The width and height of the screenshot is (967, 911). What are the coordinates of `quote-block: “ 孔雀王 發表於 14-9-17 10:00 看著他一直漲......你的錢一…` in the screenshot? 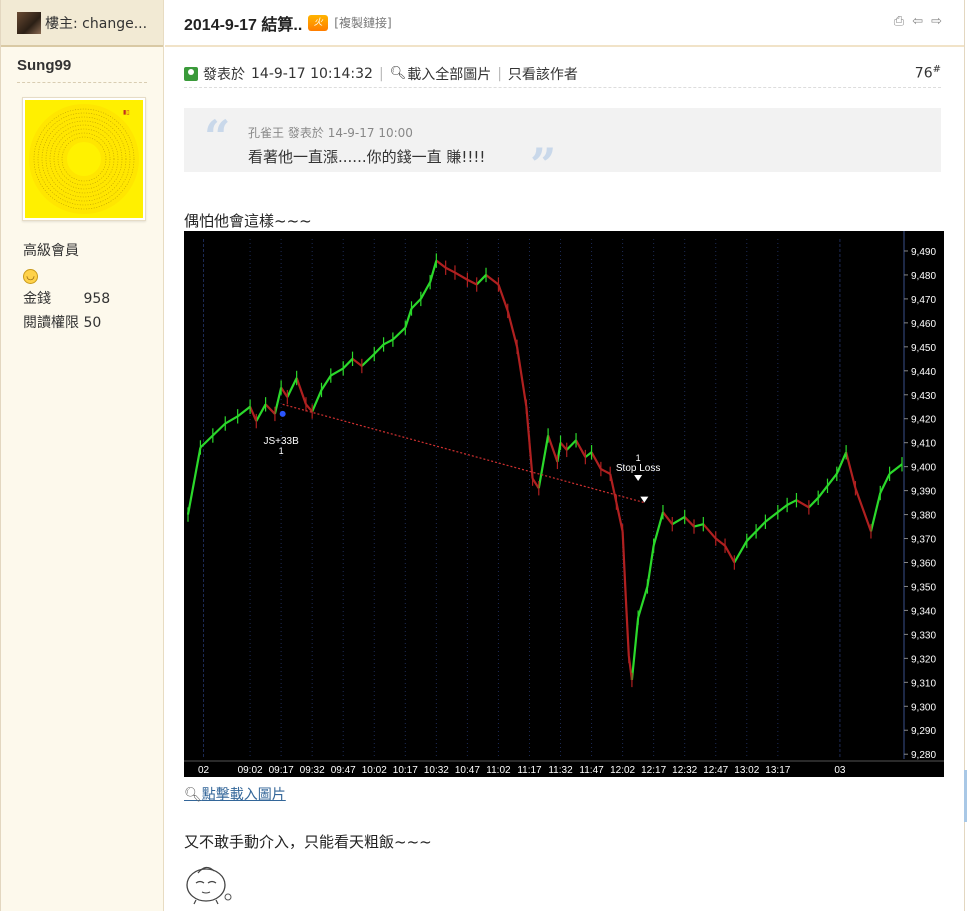 It's located at (562, 150).